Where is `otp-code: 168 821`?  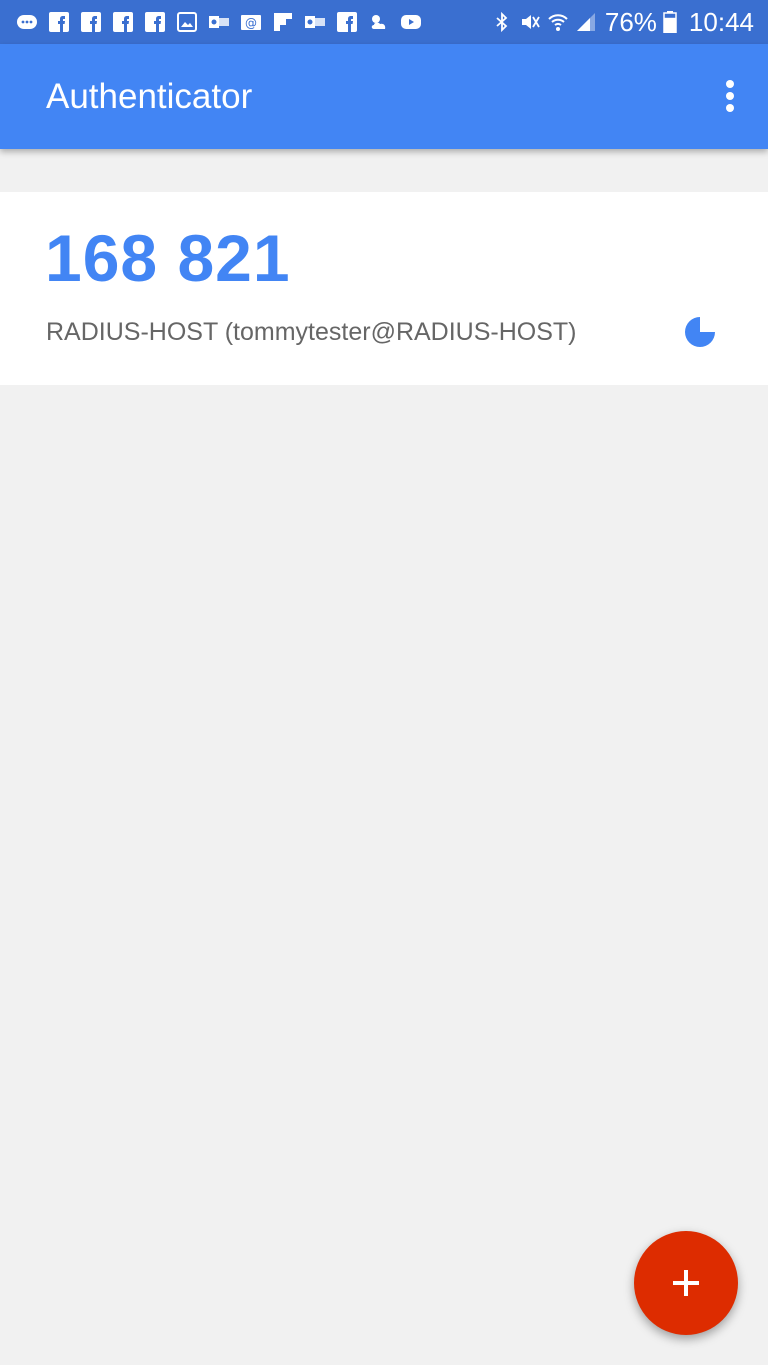
otp-code: 168 821 is located at coordinates (168, 258).